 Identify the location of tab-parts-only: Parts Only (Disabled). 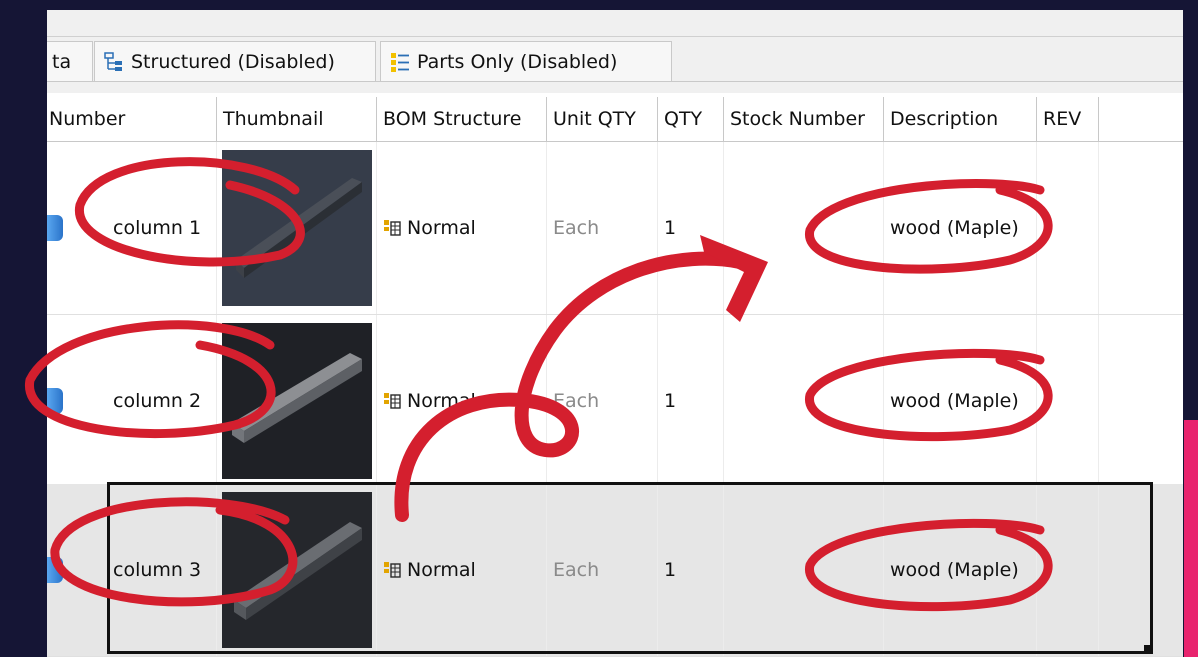
(526, 61).